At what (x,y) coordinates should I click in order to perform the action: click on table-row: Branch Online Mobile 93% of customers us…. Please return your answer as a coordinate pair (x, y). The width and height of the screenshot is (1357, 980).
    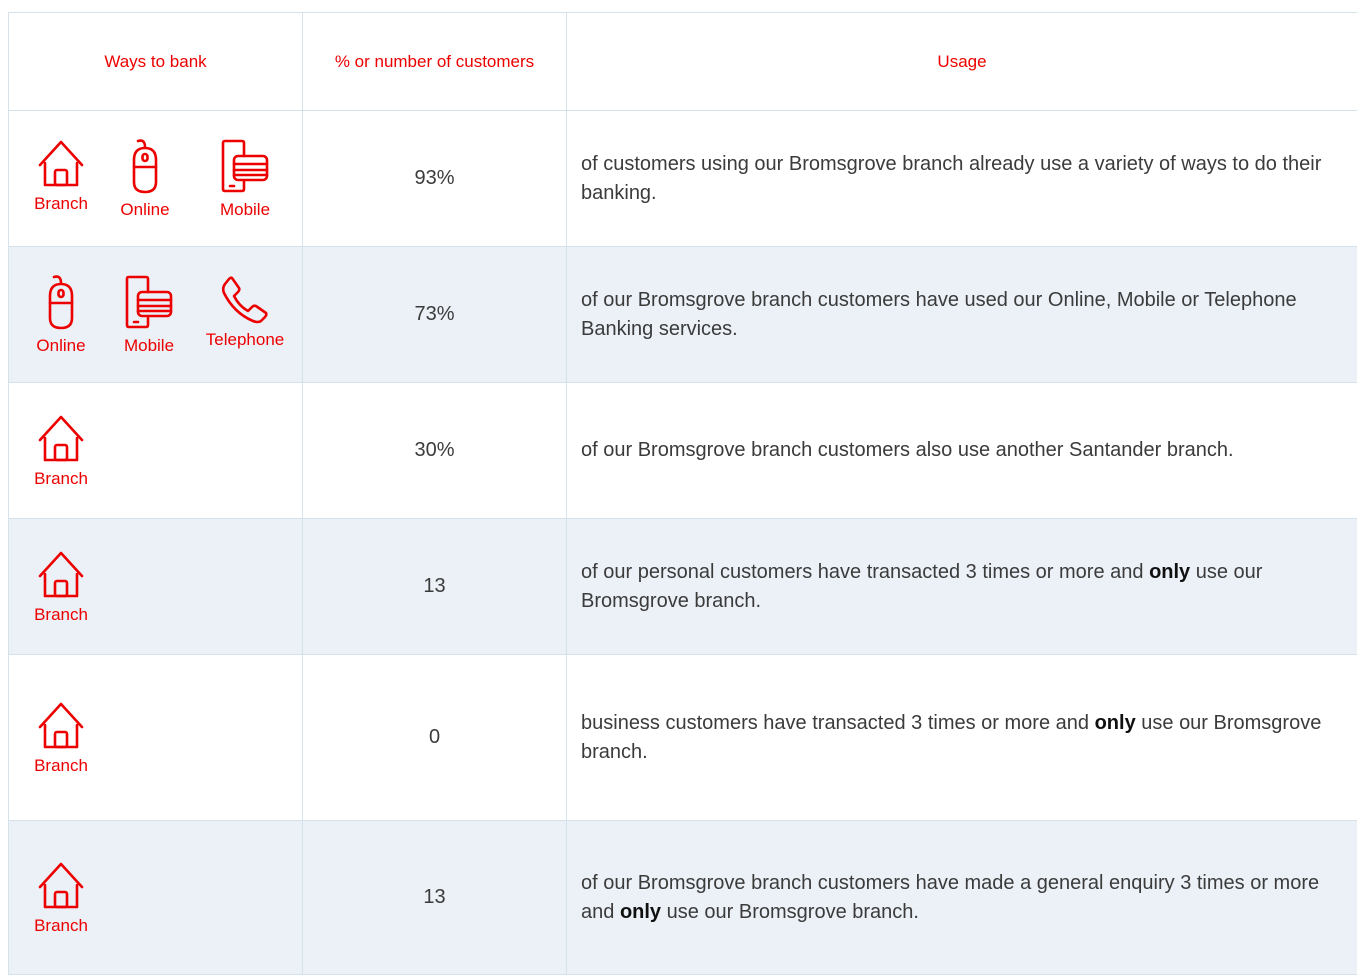
    Looking at the image, I should click on (682, 178).